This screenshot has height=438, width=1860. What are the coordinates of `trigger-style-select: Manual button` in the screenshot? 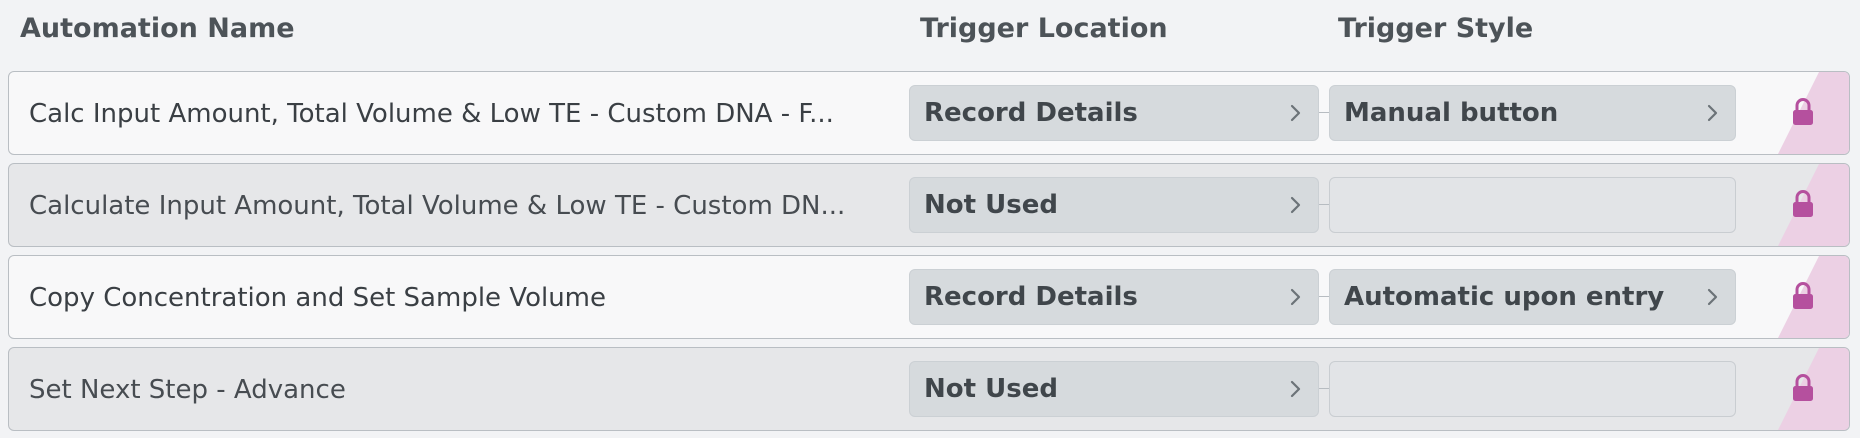 It's located at (1532, 113).